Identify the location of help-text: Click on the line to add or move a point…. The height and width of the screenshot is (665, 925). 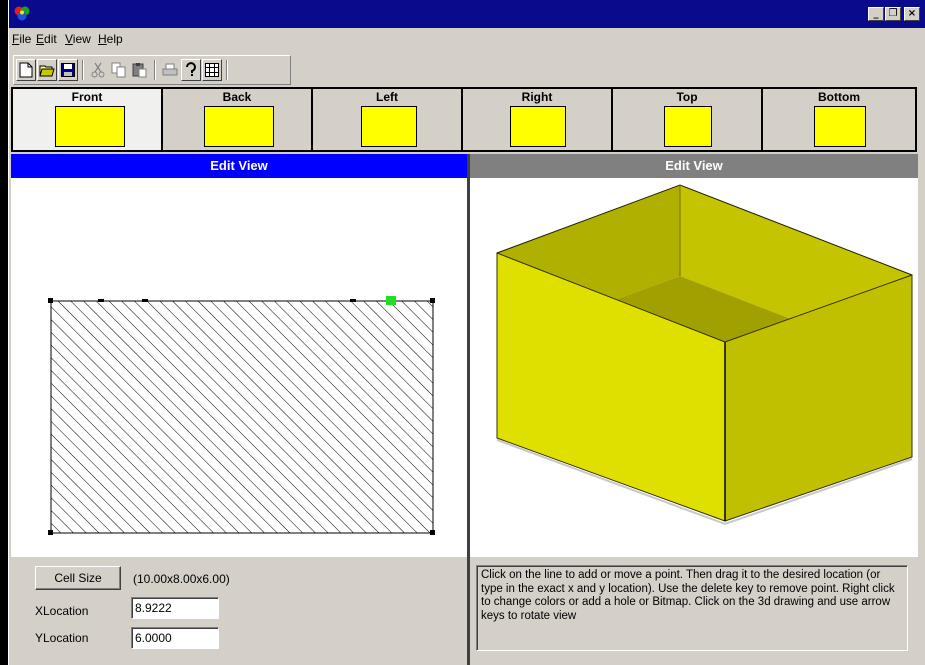
(692, 608).